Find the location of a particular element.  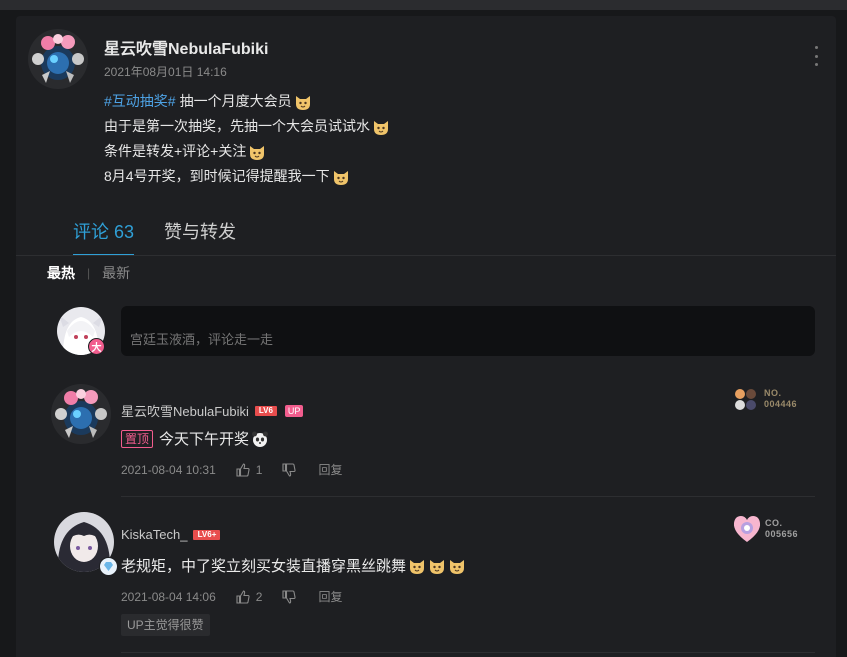

vip-badge: 大 is located at coordinates (96, 346).